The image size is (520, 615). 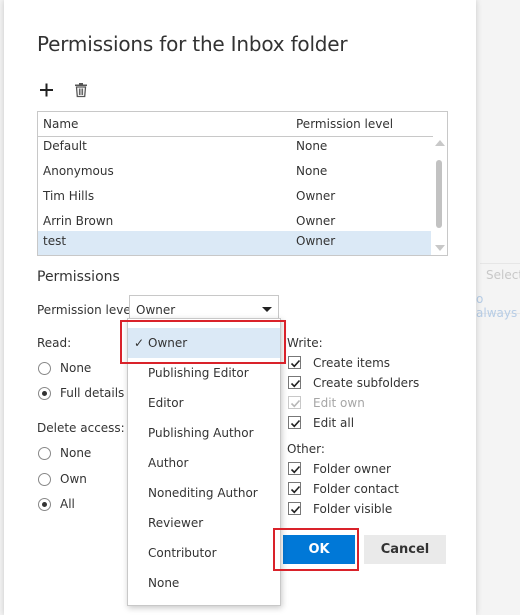 I want to click on delete-none-label: None, so click(x=75, y=453).